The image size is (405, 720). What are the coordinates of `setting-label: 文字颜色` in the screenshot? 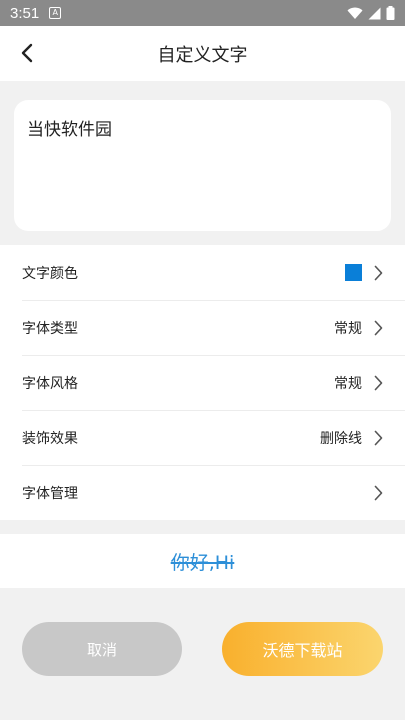 It's located at (50, 273).